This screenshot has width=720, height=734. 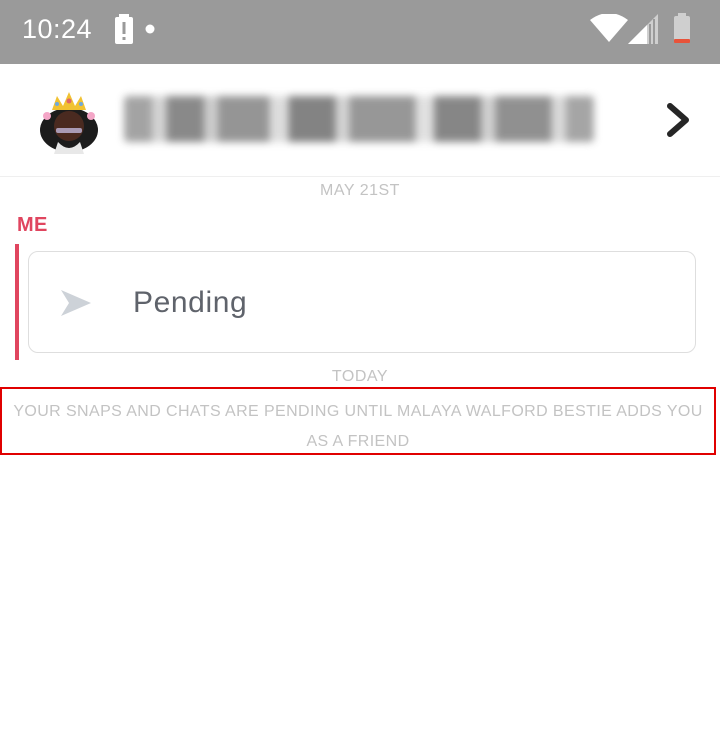 What do you see at coordinates (17, 302) in the screenshot?
I see `sender-indicator-bar` at bounding box center [17, 302].